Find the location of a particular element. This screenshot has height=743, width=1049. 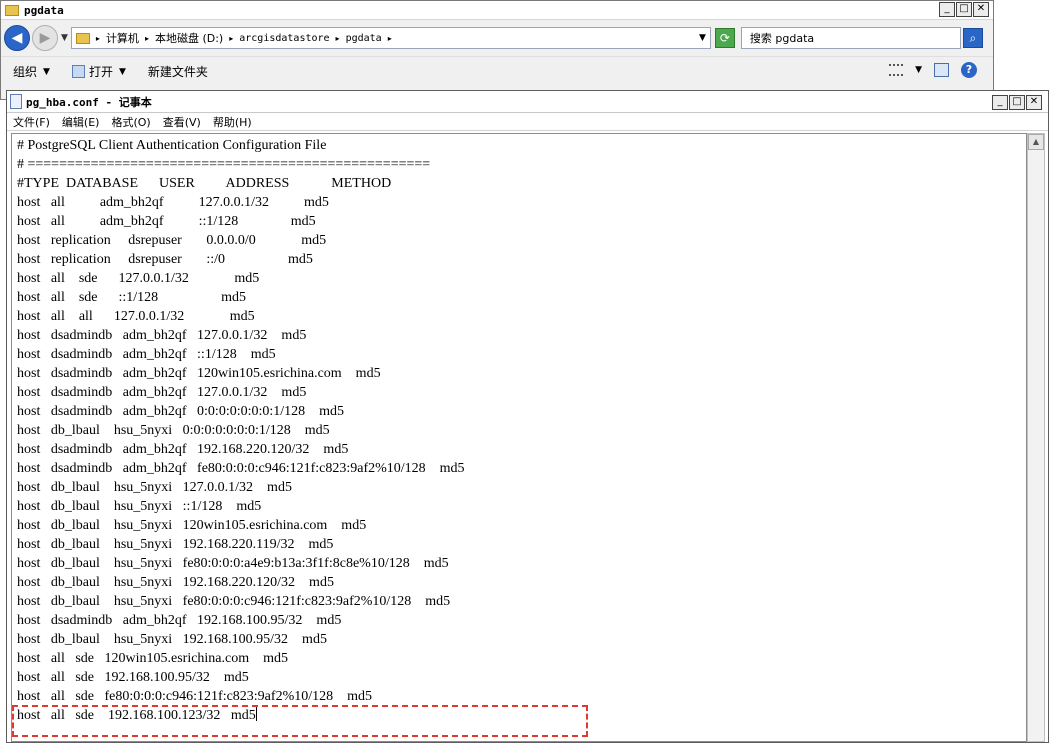

text-line: host replication dsrepuser ::/0 md5 is located at coordinates (165, 259).